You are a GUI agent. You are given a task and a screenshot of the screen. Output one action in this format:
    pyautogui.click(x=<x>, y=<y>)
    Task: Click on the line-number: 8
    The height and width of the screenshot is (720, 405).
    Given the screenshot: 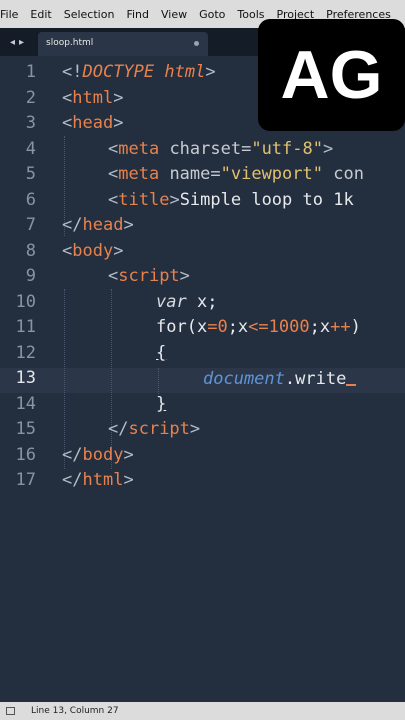 What is the action you would take?
    pyautogui.click(x=30, y=250)
    